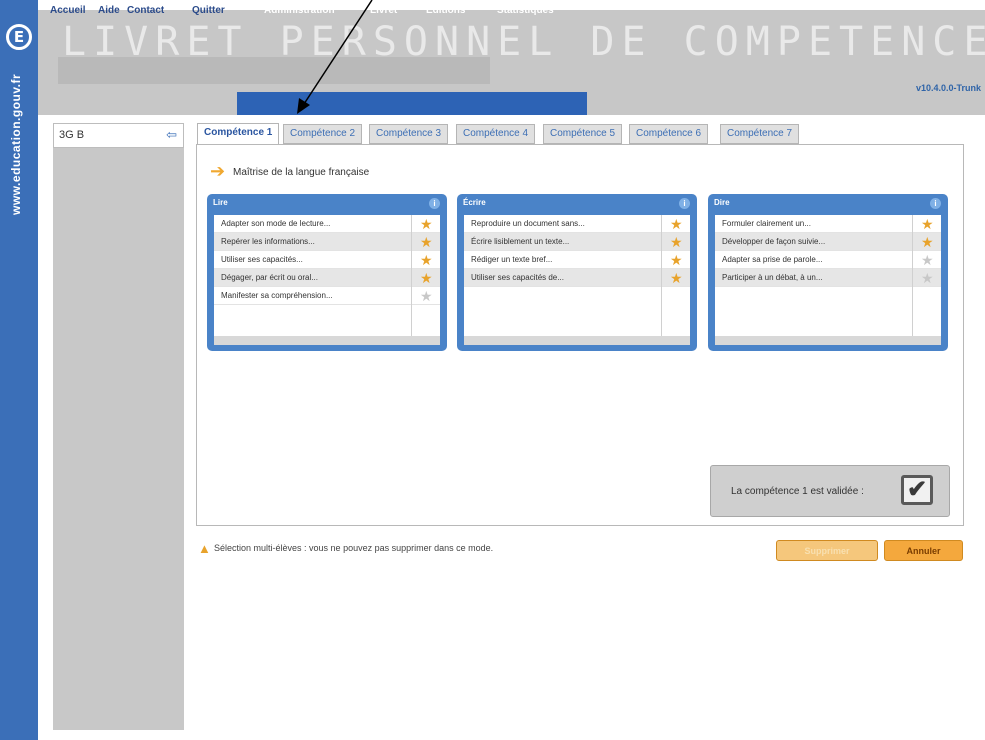  I want to click on back-arrow-icon: ⇦, so click(171, 135).